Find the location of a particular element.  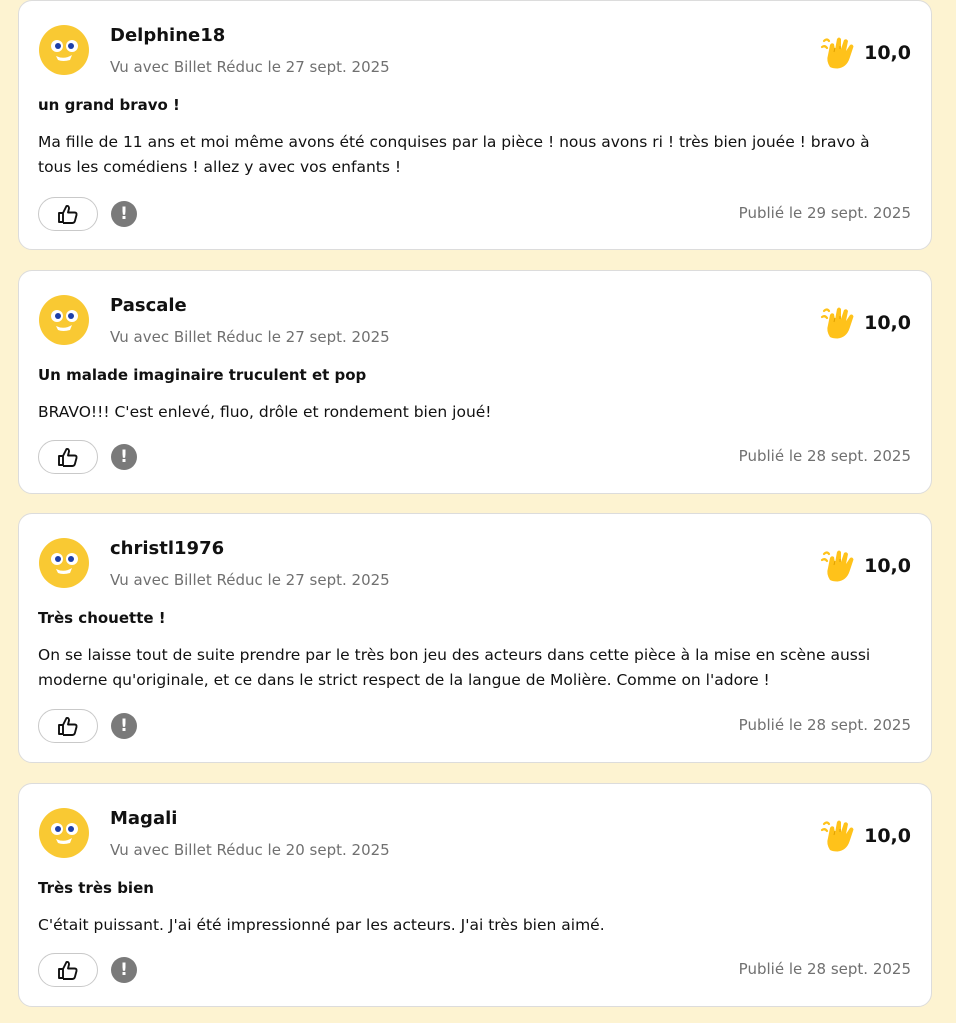

review-title: Un malade imaginaire truculent et pop is located at coordinates (202, 375).